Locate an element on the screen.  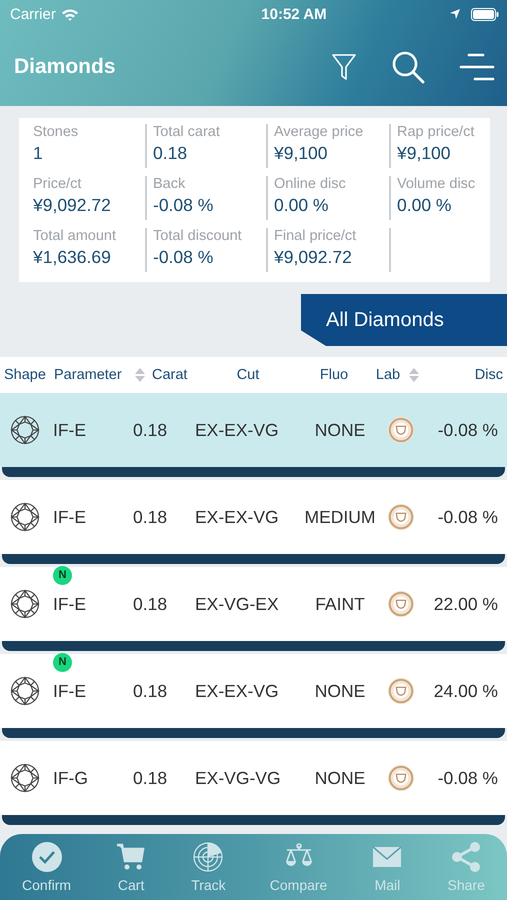
search-icon is located at coordinates (408, 67).